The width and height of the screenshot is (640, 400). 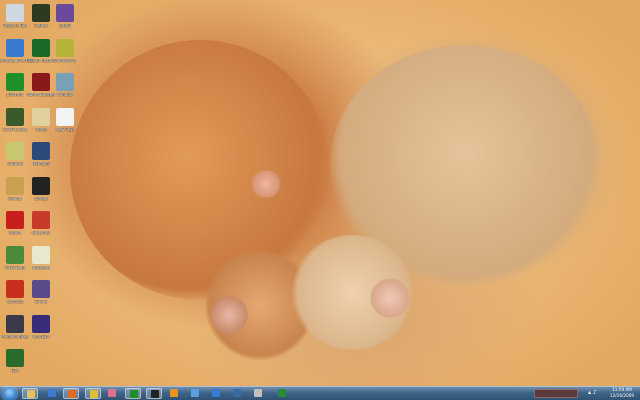 I want to click on taskbar: ▴ ♪ 11:59 AM 12/26/2009, so click(x=320, y=393).